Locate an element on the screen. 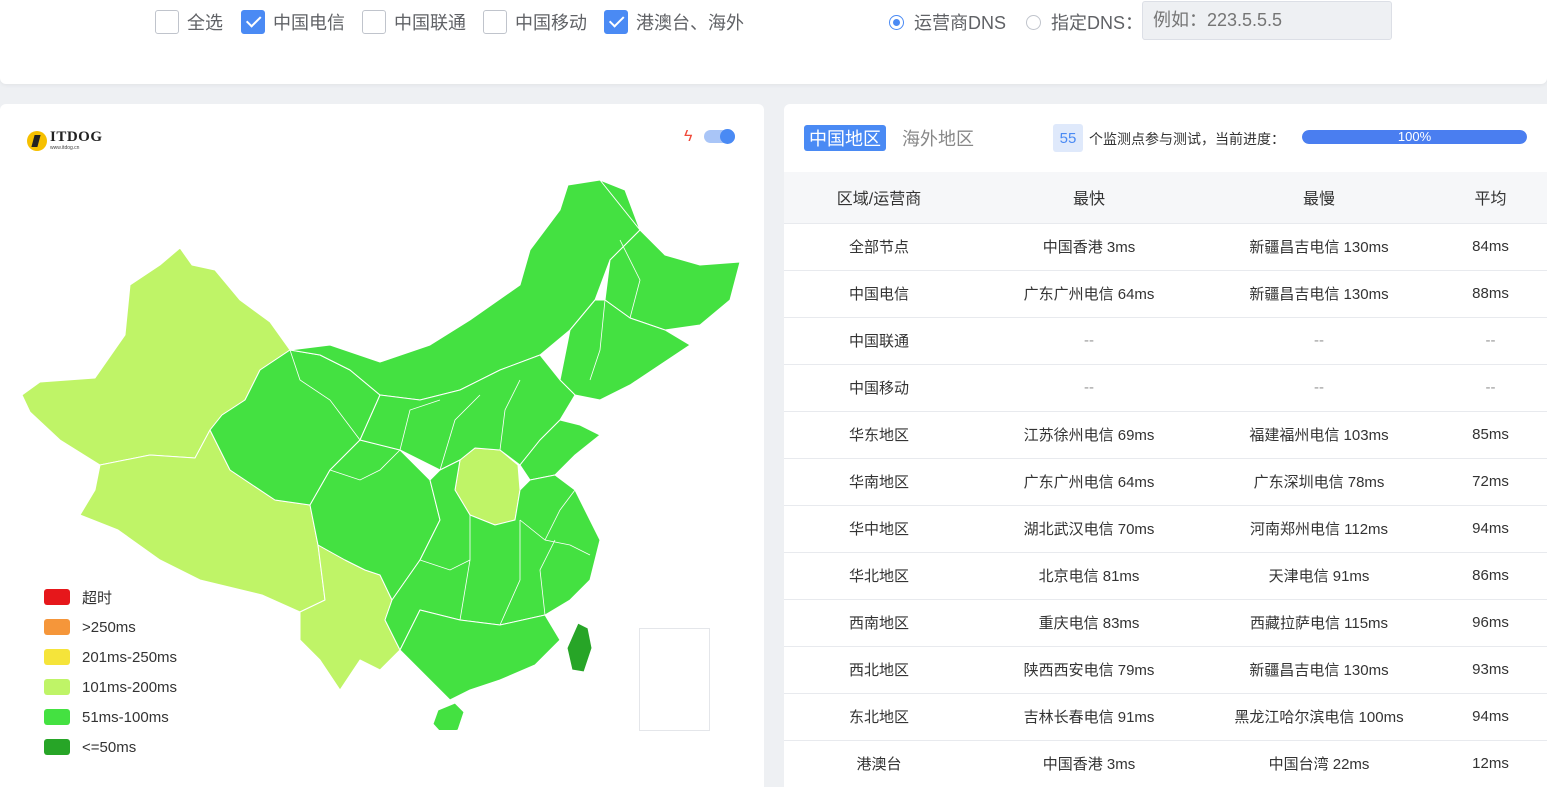 This screenshot has width=1547, height=787. cell-fastest: 吉林长春电信 91ms is located at coordinates (1089, 717).